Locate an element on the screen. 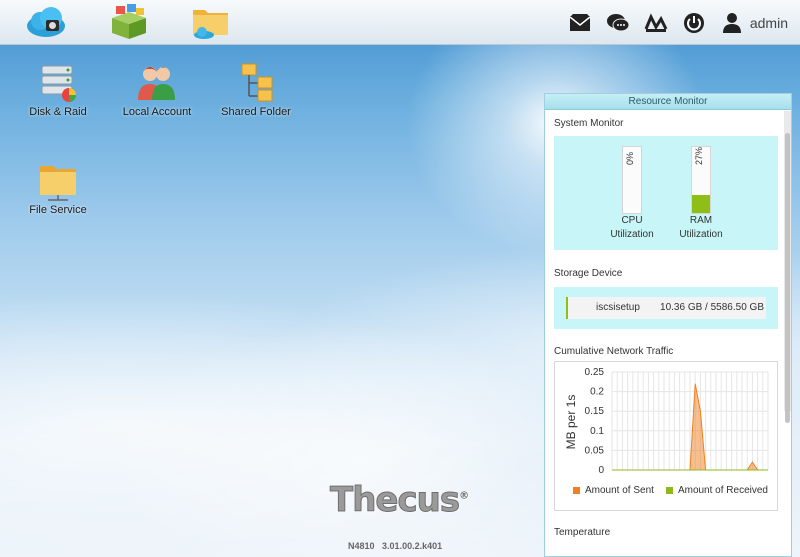 Image resolution: width=800 pixels, height=557 pixels. storage-device-usage: 10.36 GB / 5586.50 GB is located at coordinates (712, 307).